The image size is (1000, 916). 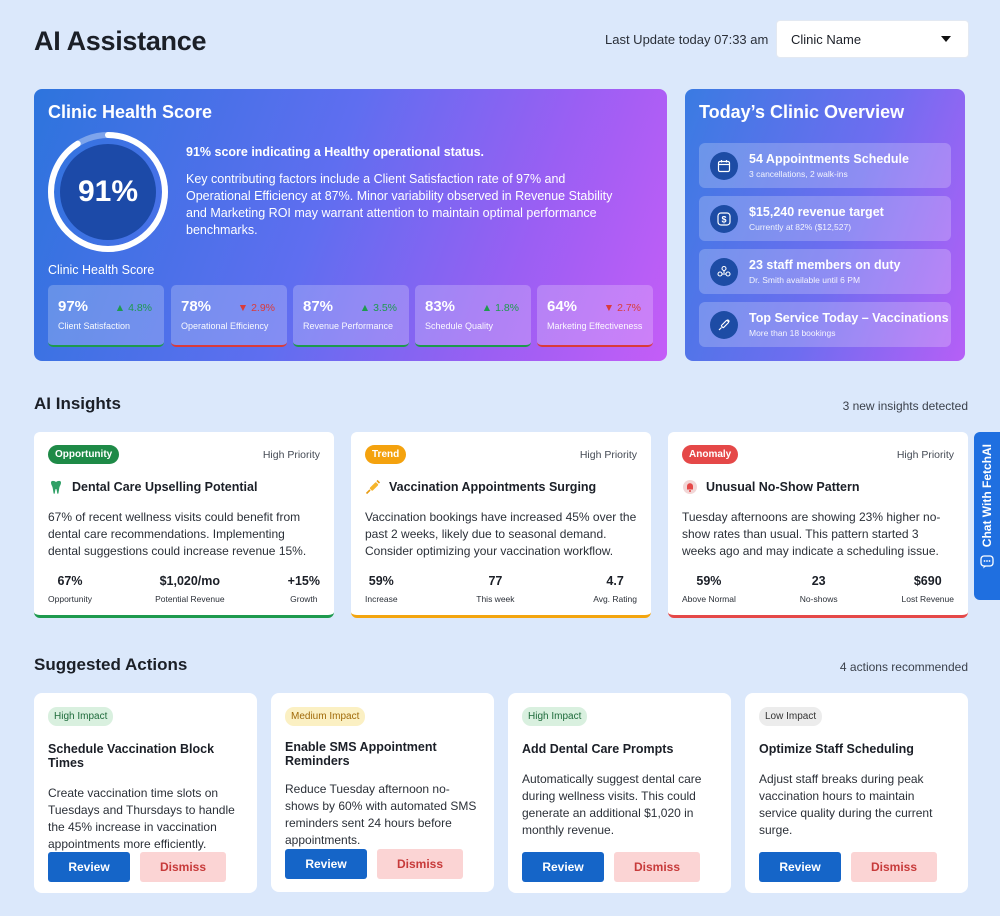 What do you see at coordinates (101, 270) in the screenshot?
I see `health-metrics-title: Clinic Health Score` at bounding box center [101, 270].